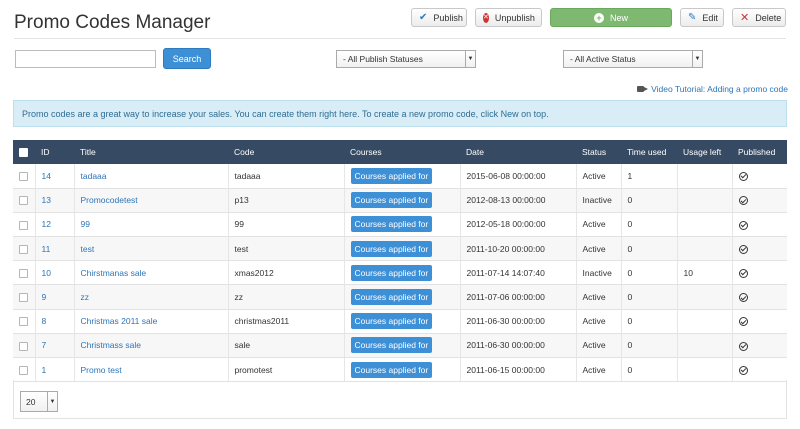 Image resolution: width=800 pixels, height=429 pixels. What do you see at coordinates (518, 152) in the screenshot?
I see `col-date: Date` at bounding box center [518, 152].